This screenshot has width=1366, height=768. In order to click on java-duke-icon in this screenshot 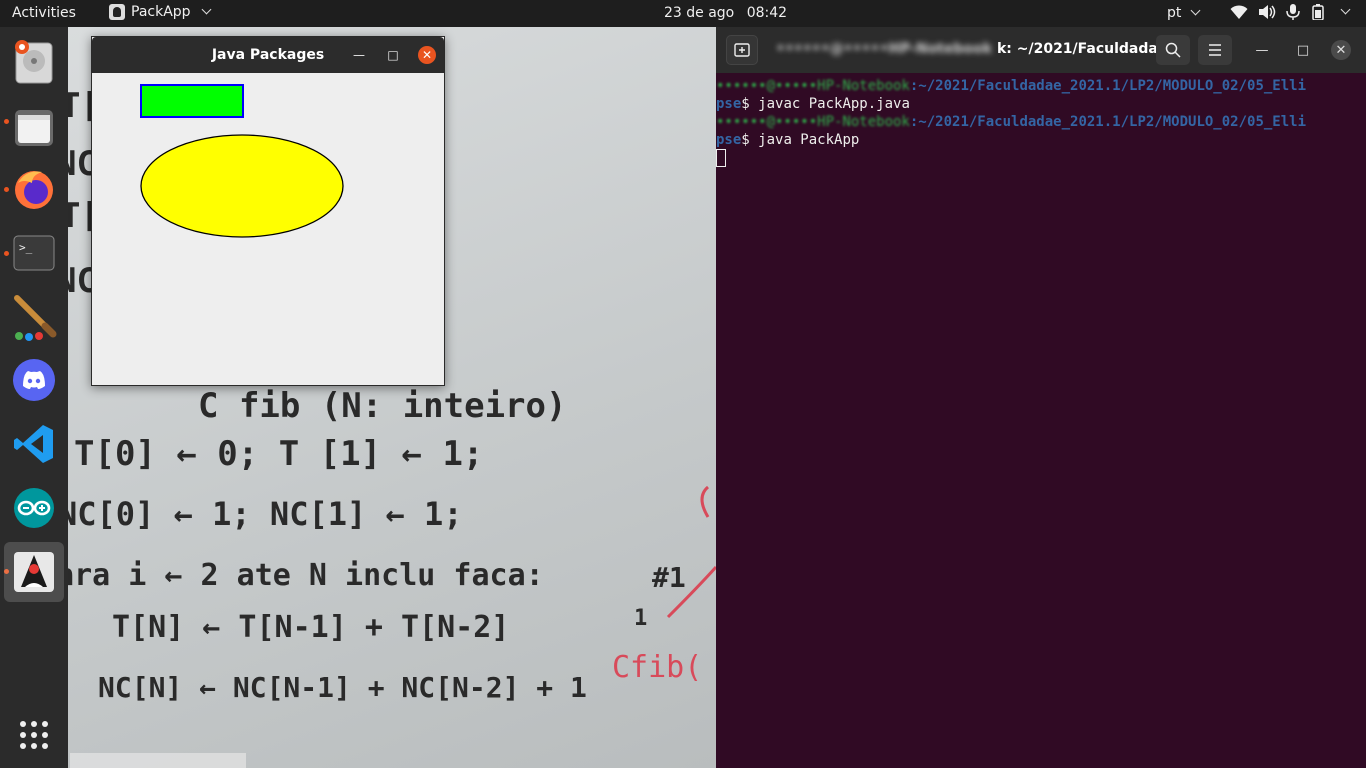, I will do `click(34, 572)`.